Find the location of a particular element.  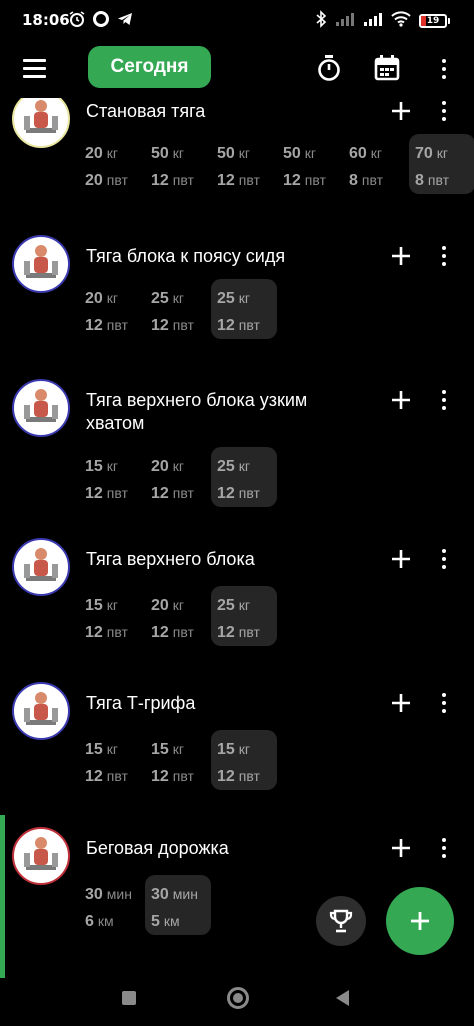

set-value: 30 is located at coordinates (94, 894).